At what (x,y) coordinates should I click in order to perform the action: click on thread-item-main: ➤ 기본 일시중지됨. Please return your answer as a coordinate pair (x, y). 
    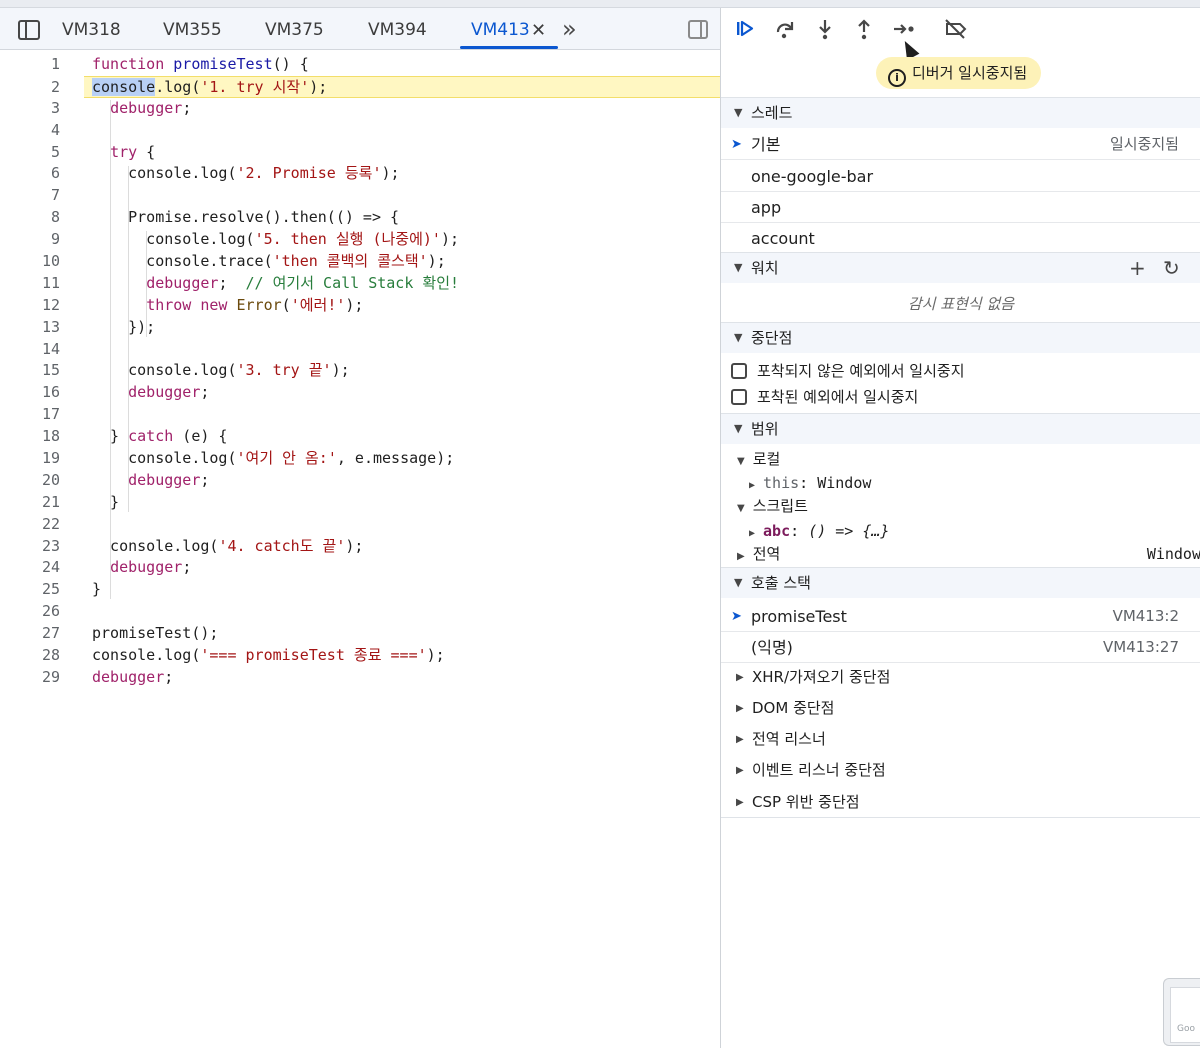
    Looking at the image, I should click on (960, 144).